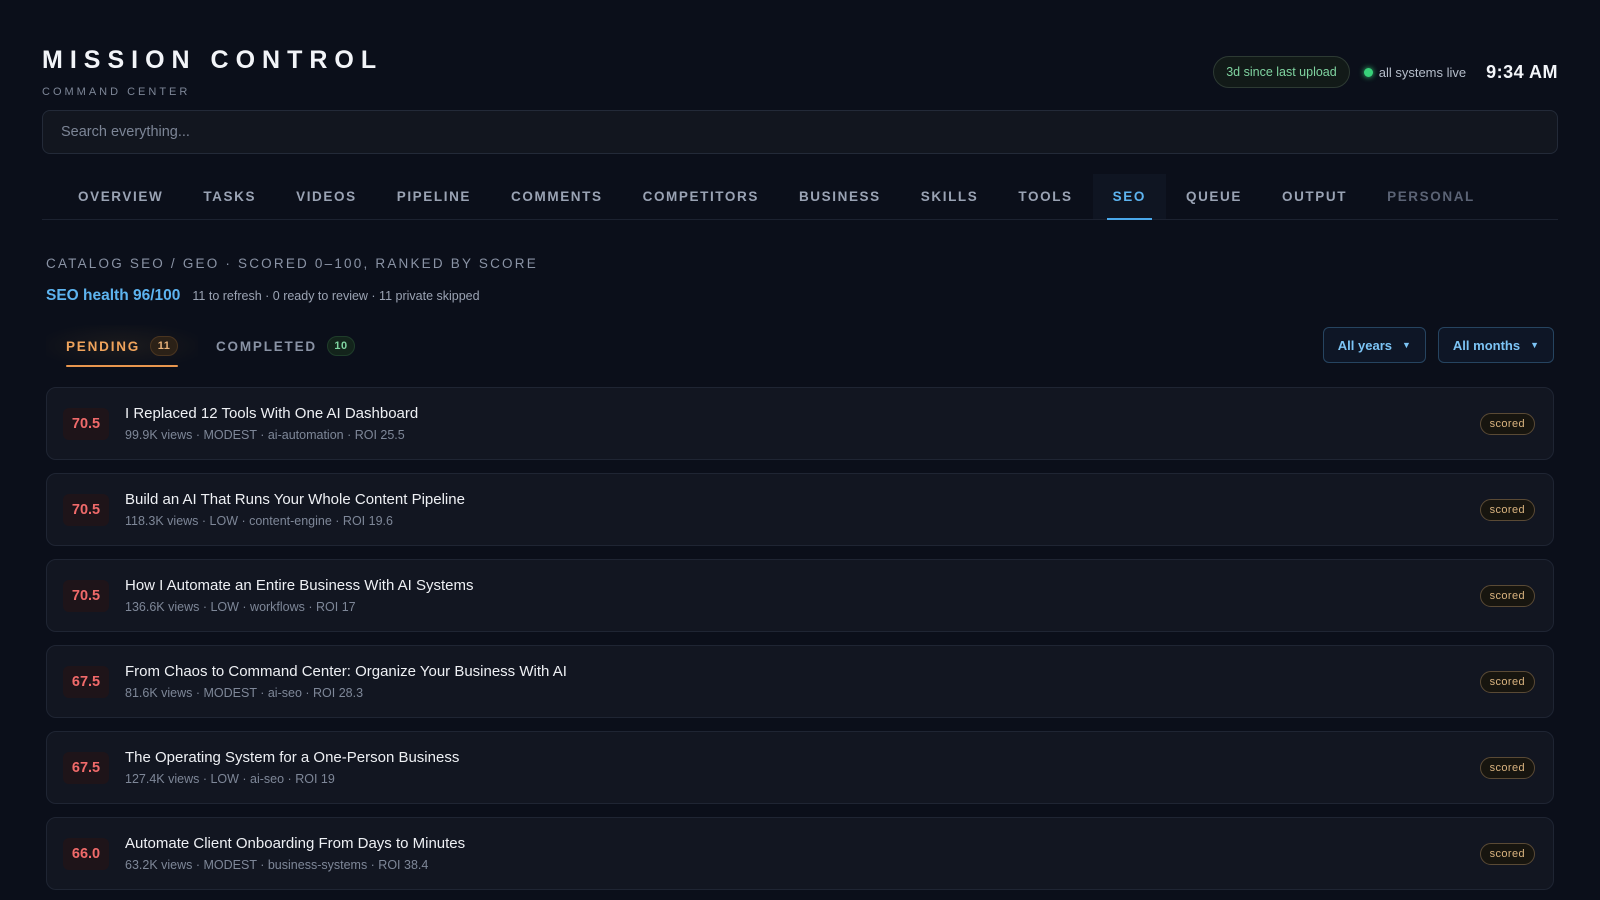 The image size is (1600, 900). I want to click on month-filter-dropdown: All months ▼, so click(1495, 345).